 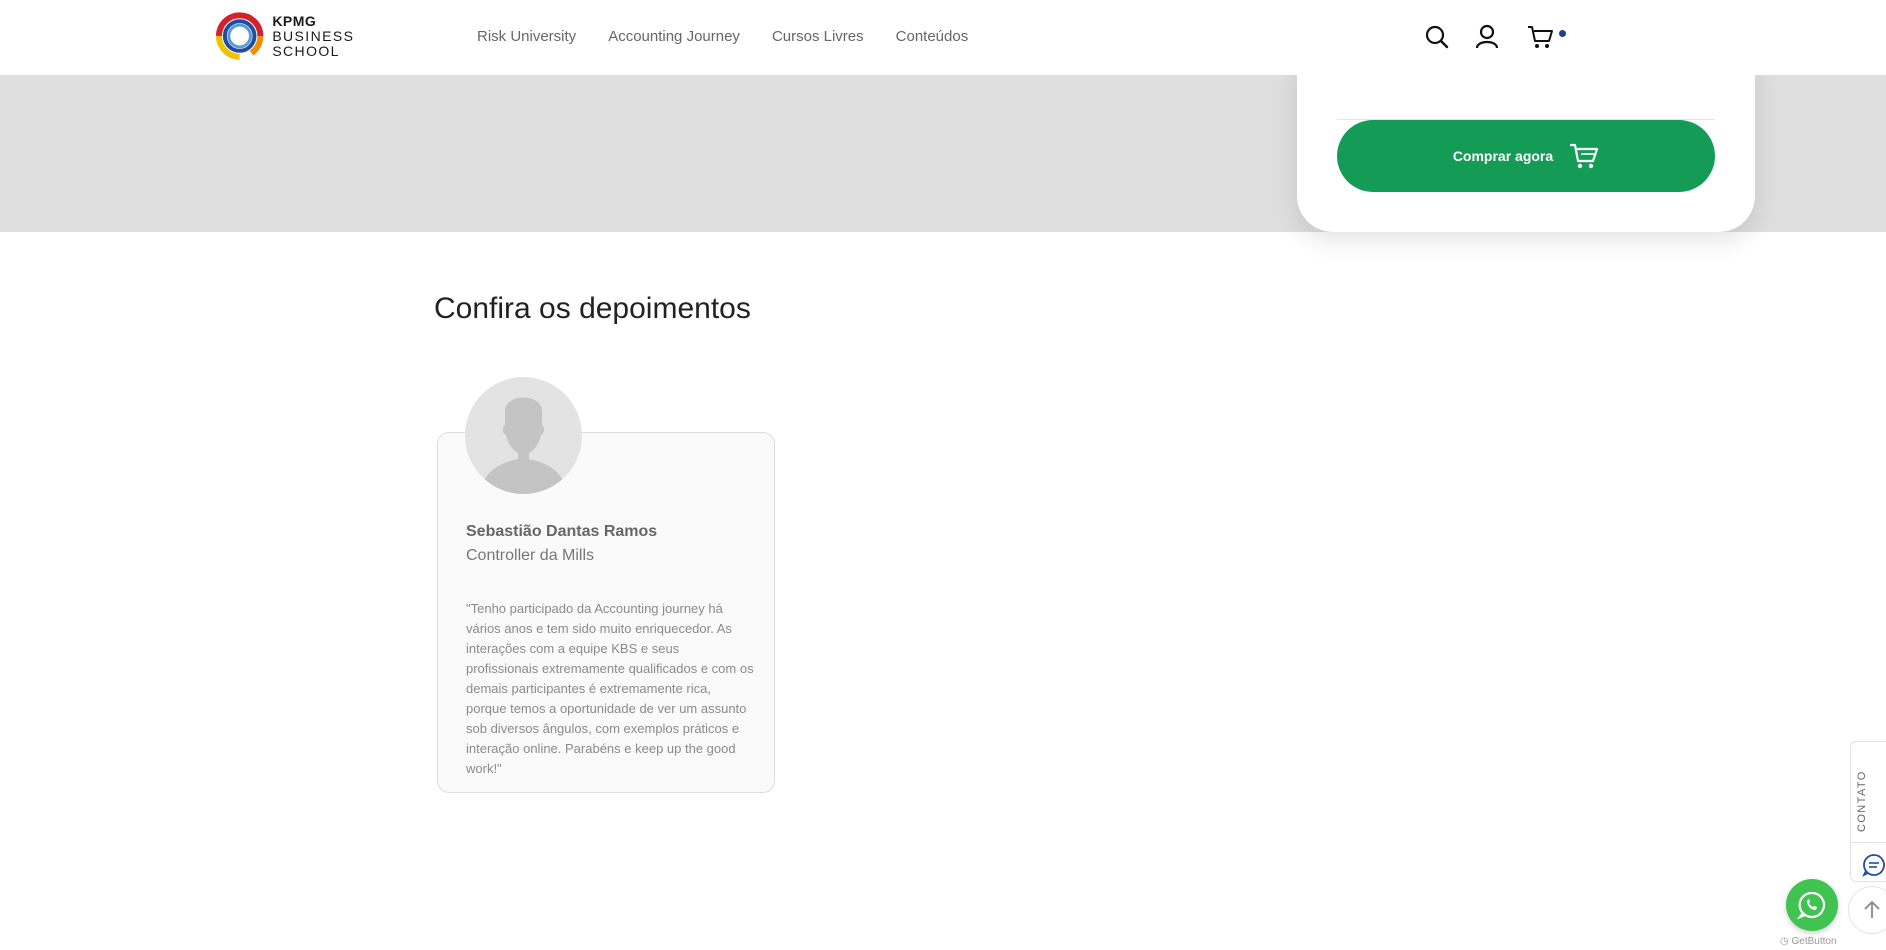 I want to click on chat-bubble-icon, so click(x=1874, y=865).